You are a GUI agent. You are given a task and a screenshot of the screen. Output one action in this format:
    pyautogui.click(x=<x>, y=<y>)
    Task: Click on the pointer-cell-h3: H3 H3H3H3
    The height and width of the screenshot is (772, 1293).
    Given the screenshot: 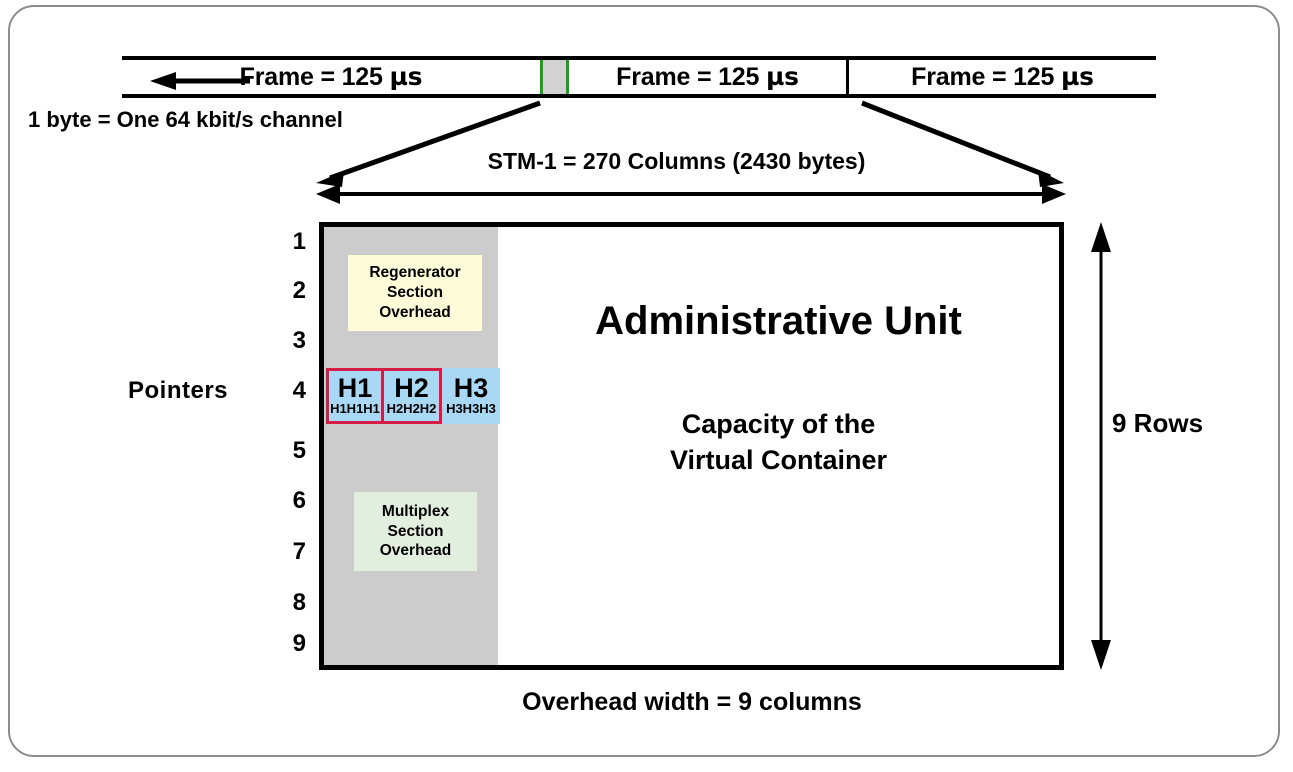 What is the action you would take?
    pyautogui.click(x=471, y=396)
    